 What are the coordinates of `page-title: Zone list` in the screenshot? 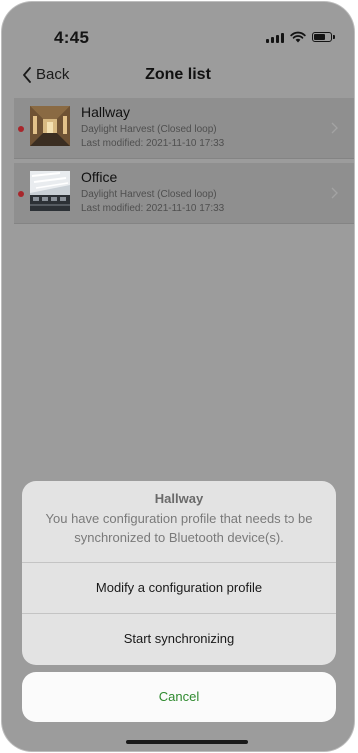 It's located at (178, 74).